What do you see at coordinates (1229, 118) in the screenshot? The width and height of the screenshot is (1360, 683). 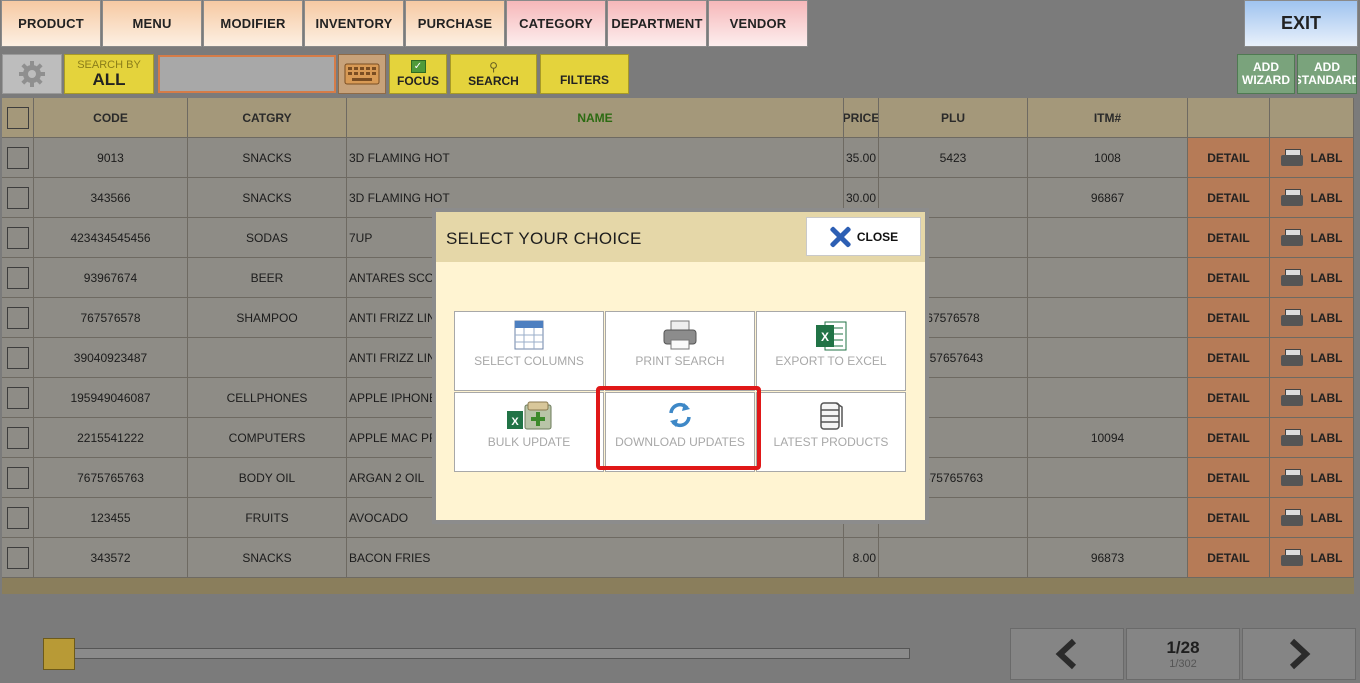 I see `header-detail-blank` at bounding box center [1229, 118].